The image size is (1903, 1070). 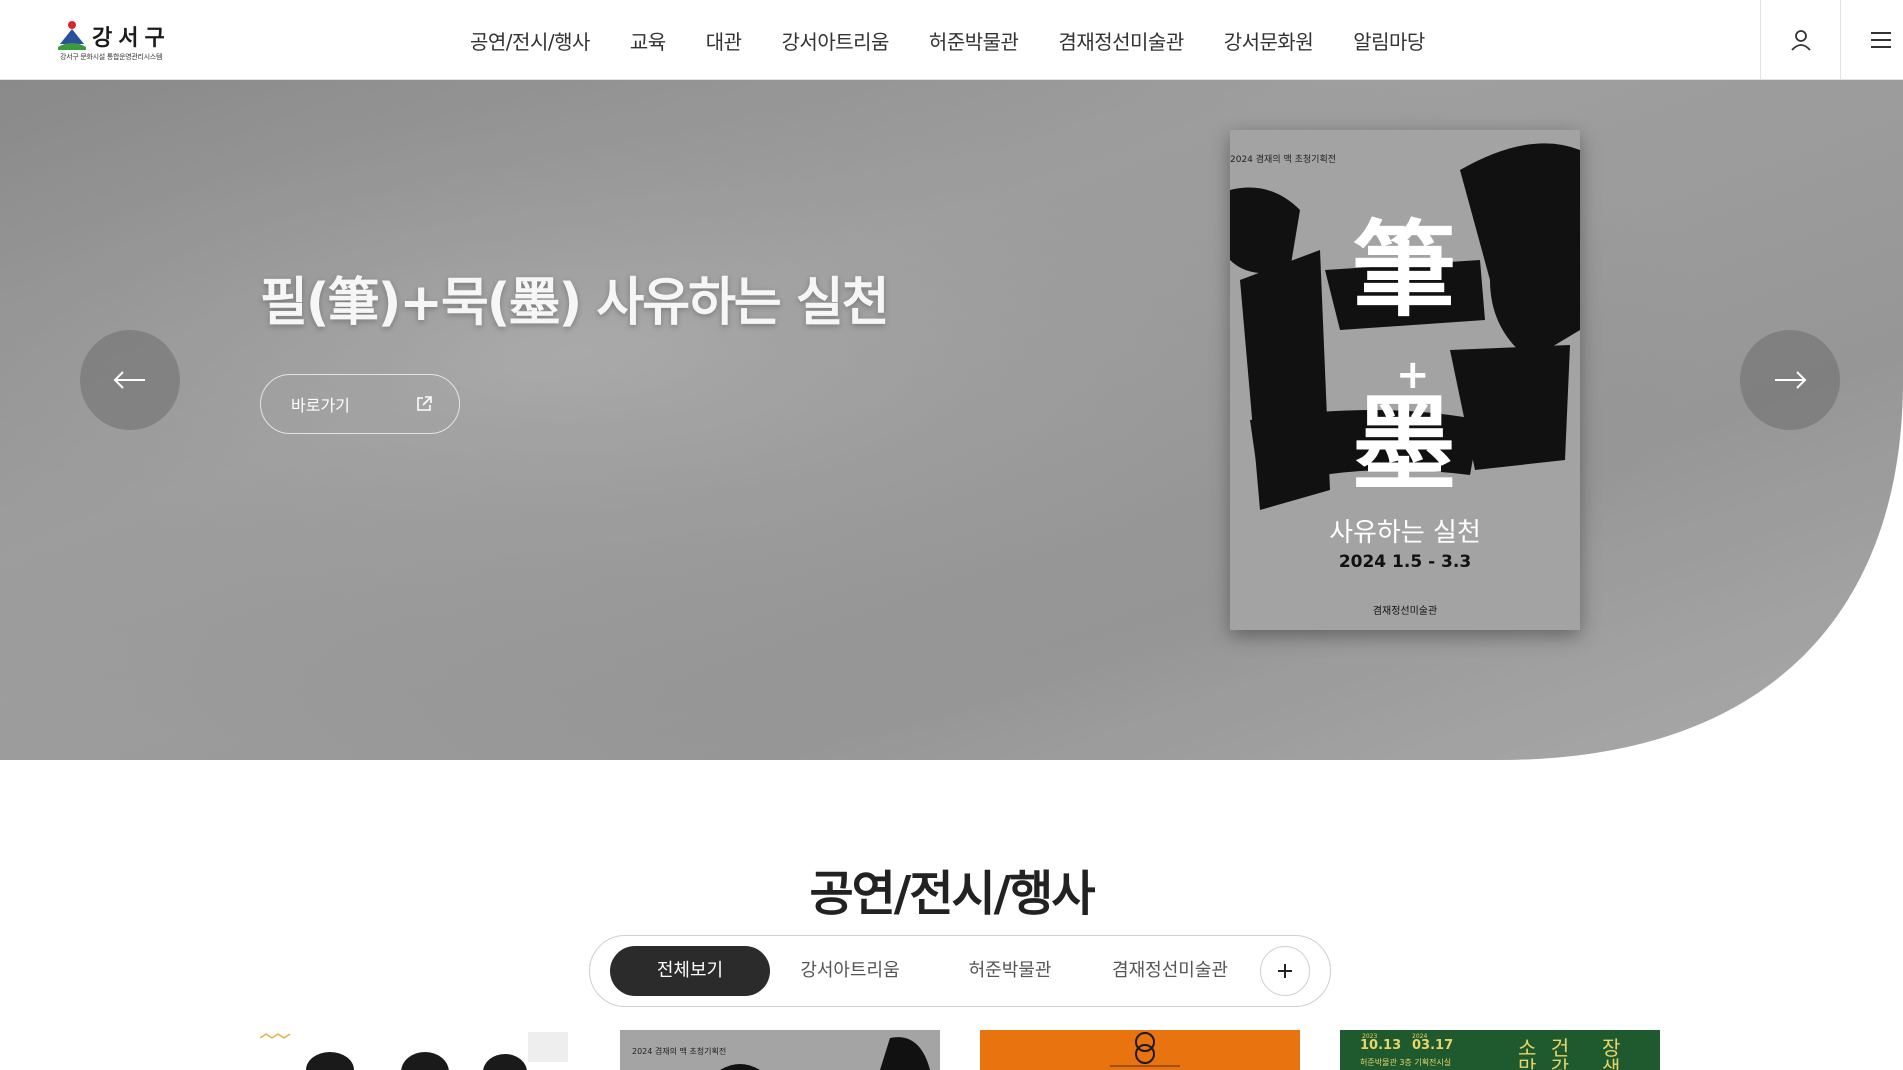 What do you see at coordinates (690, 971) in the screenshot?
I see `tab-all: 전체보기` at bounding box center [690, 971].